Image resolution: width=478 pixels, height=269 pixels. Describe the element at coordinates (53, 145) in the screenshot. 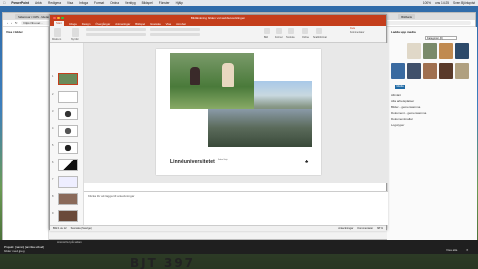

I see `slide-number: 5` at that location.